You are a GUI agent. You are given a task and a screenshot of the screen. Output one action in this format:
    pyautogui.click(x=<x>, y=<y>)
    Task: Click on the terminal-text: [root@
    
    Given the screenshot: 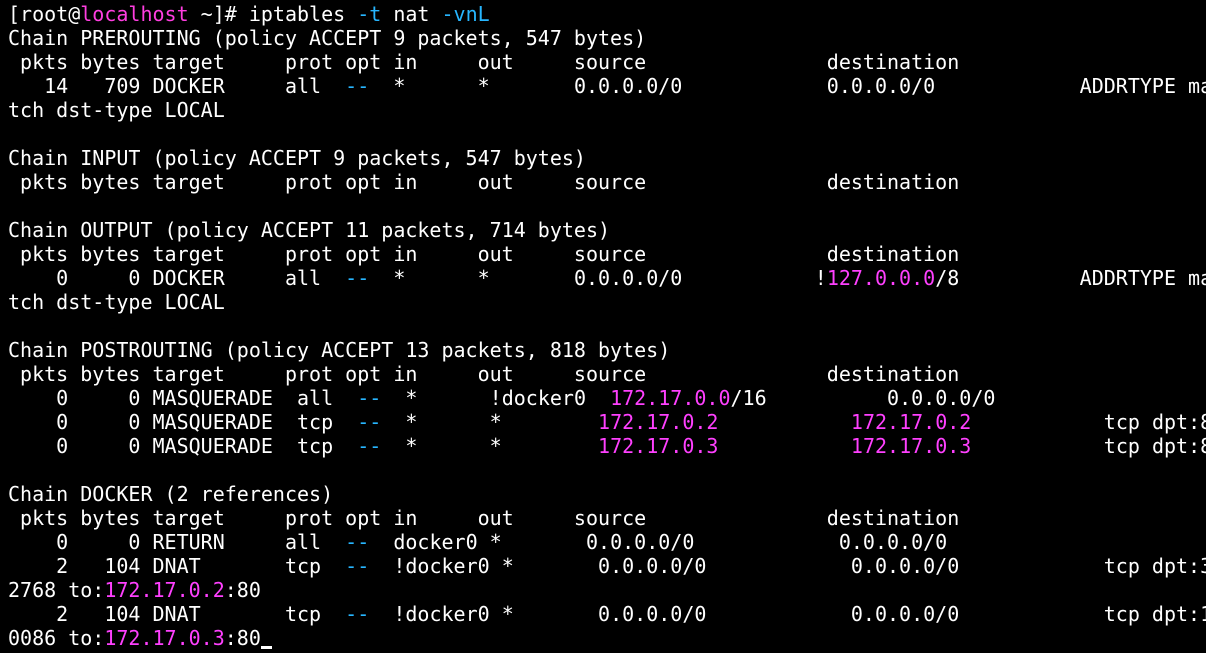 What is the action you would take?
    pyautogui.click(x=44, y=14)
    